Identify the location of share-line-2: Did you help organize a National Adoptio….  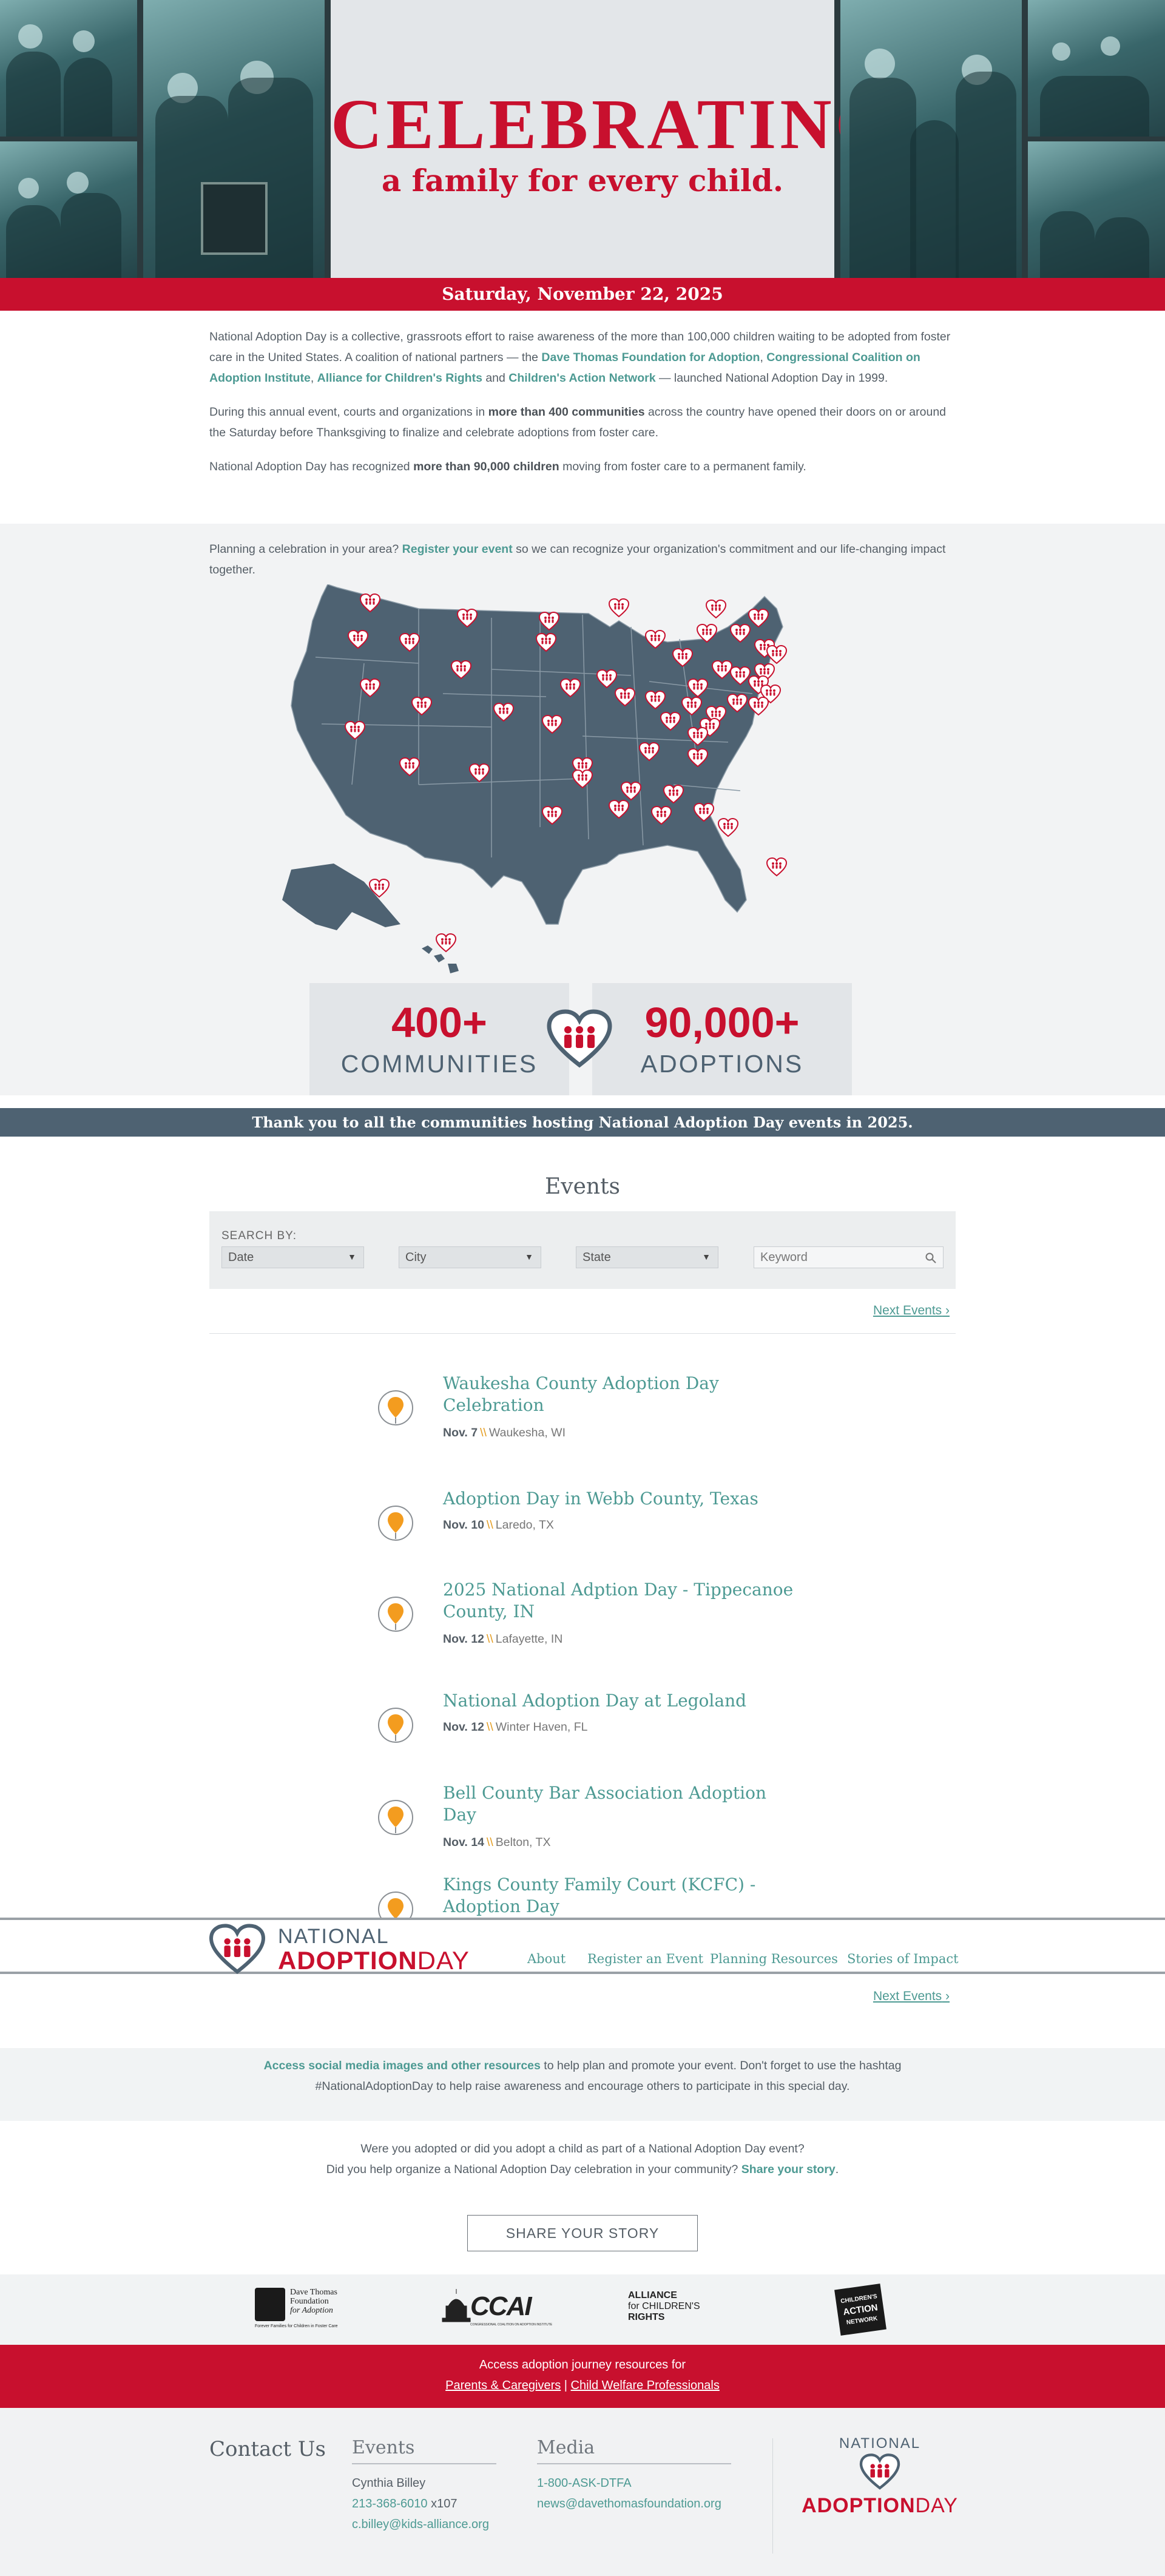
(582, 2169).